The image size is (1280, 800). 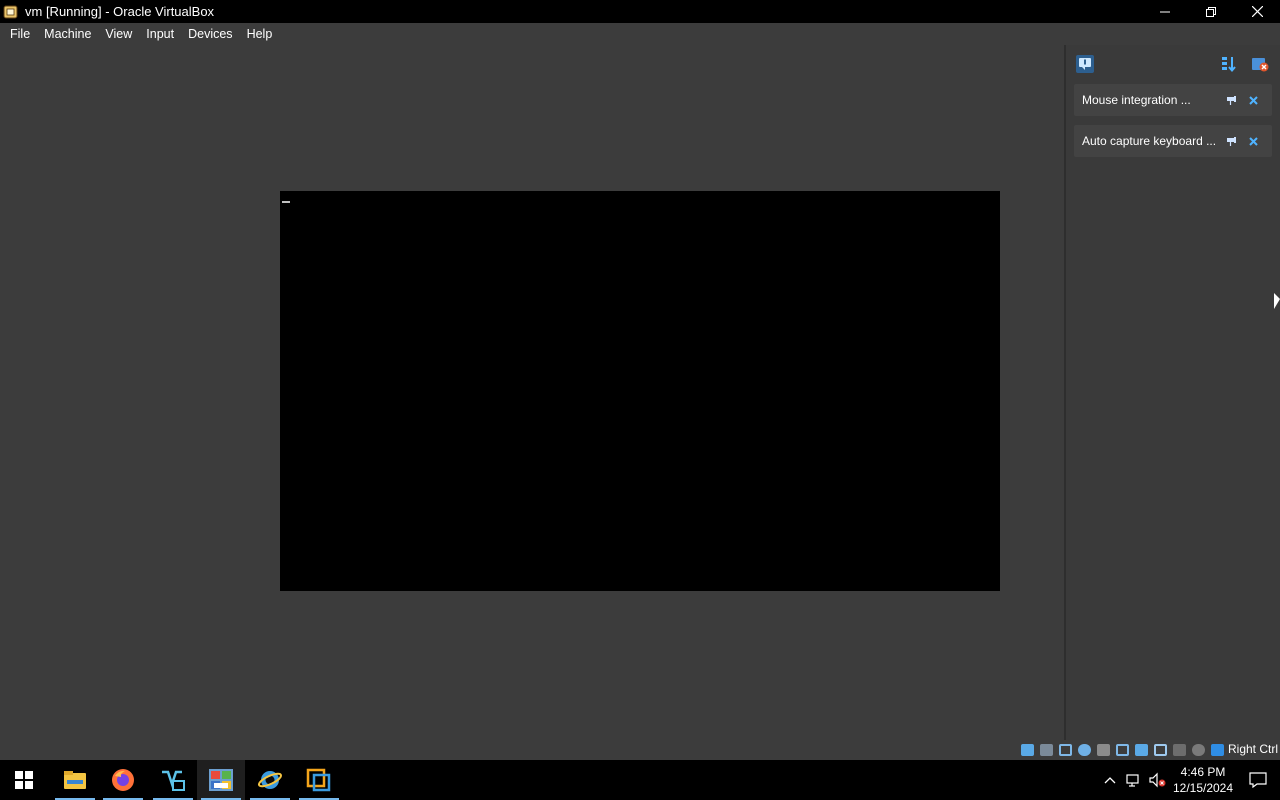 What do you see at coordinates (640, 34) in the screenshot?
I see `menu-bar: File Machine View Input Devices Help` at bounding box center [640, 34].